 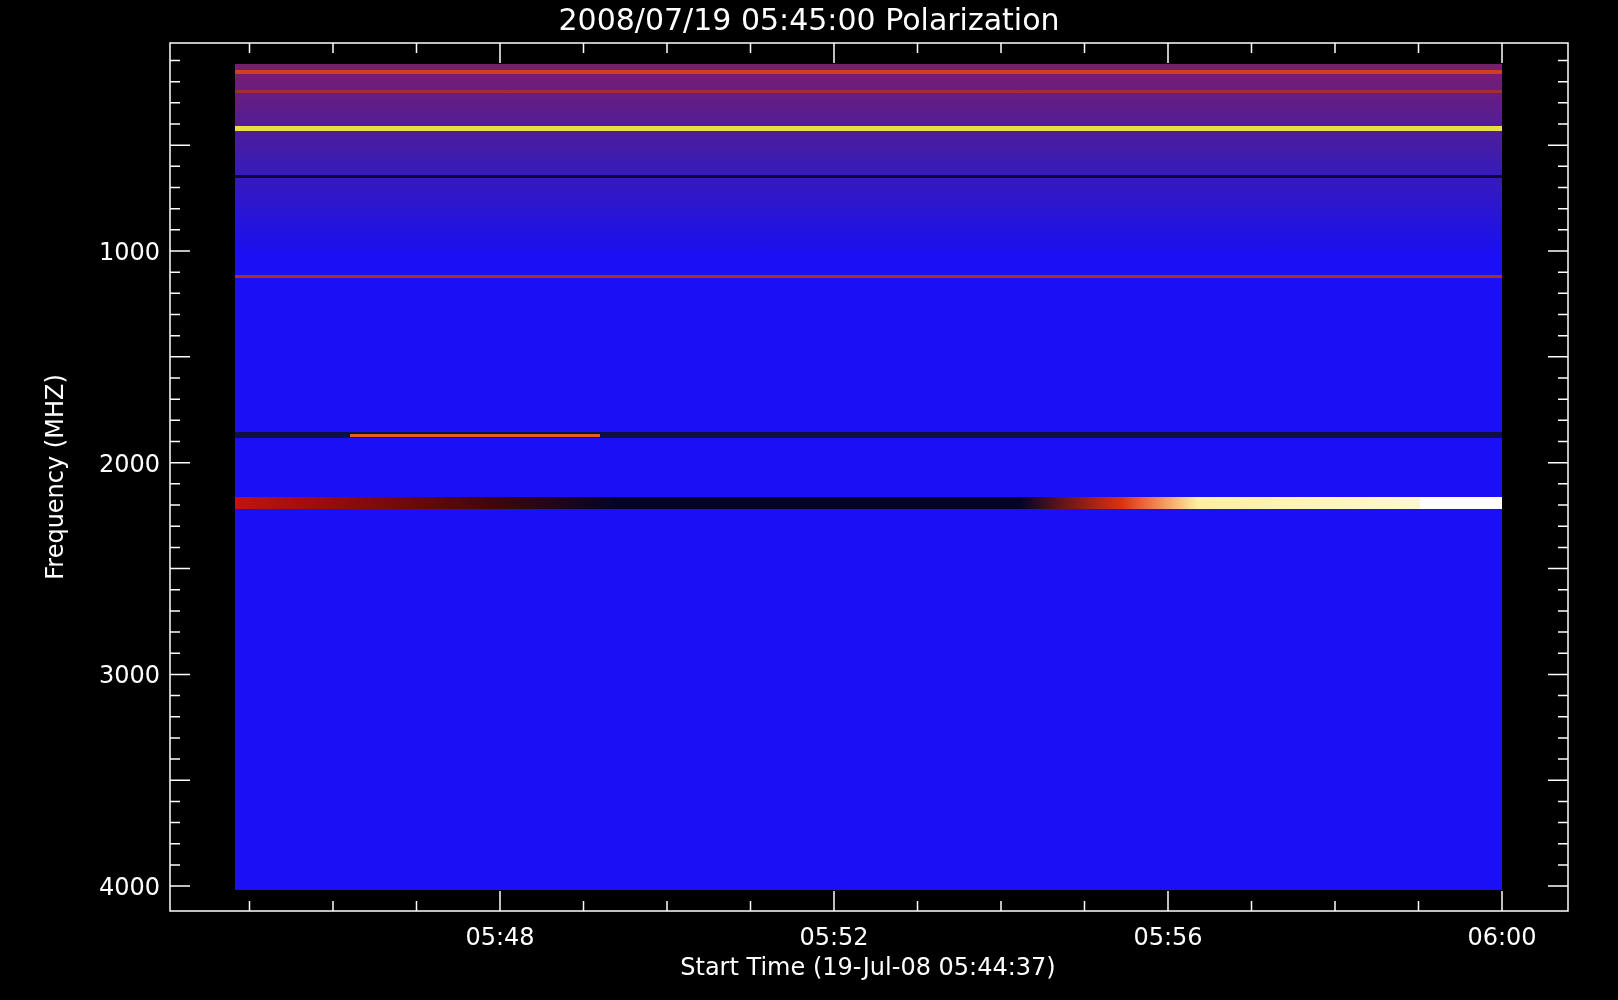 I want to click on y-tick-label: 3000, so click(x=129, y=675).